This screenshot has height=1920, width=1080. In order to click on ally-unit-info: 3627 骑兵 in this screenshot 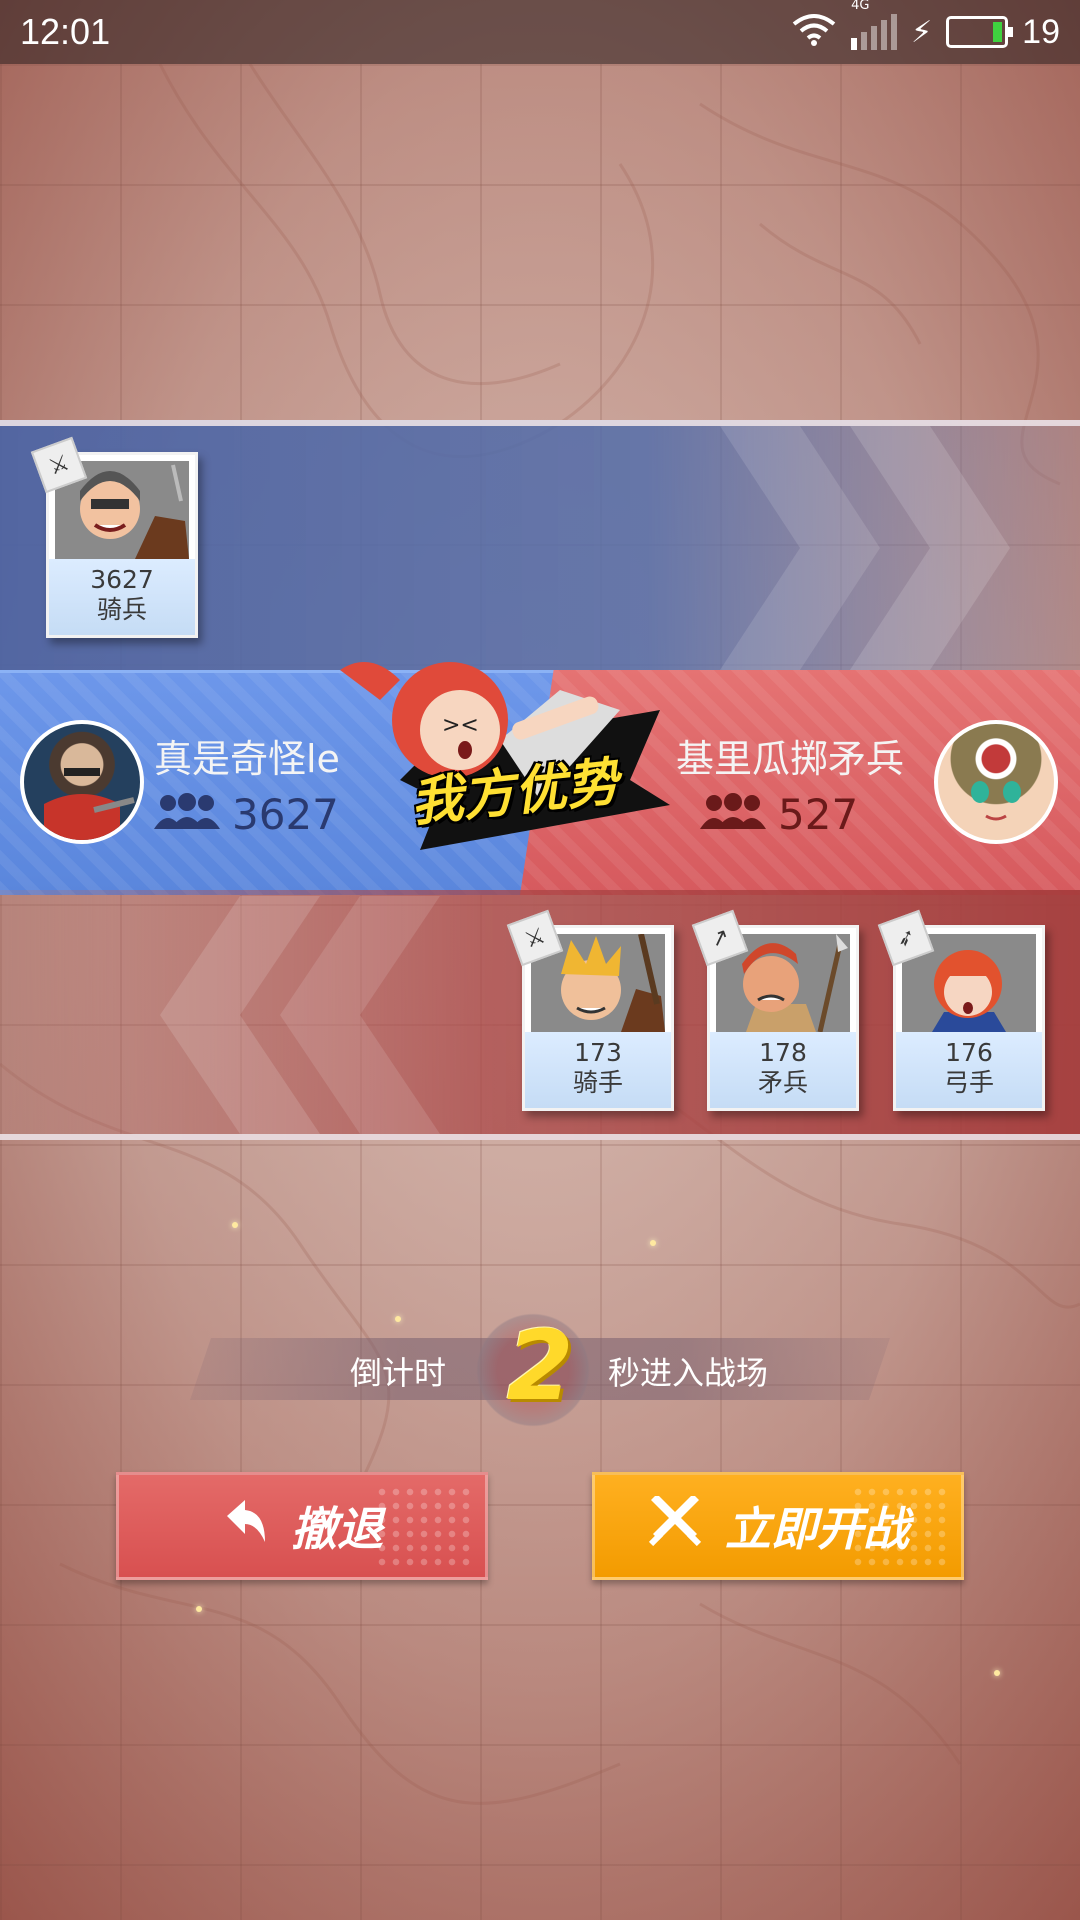, I will do `click(122, 597)`.